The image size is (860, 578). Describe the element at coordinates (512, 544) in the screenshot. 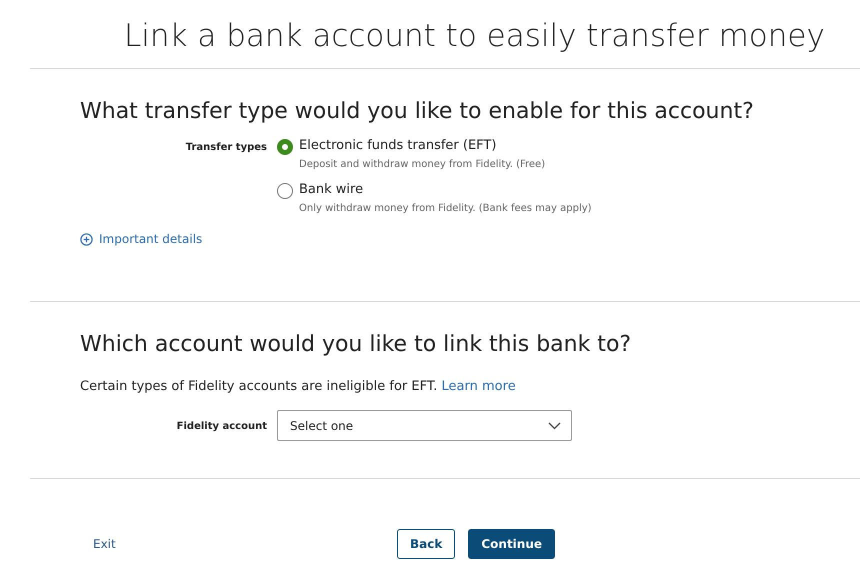

I see `continue-button: Continue` at that location.